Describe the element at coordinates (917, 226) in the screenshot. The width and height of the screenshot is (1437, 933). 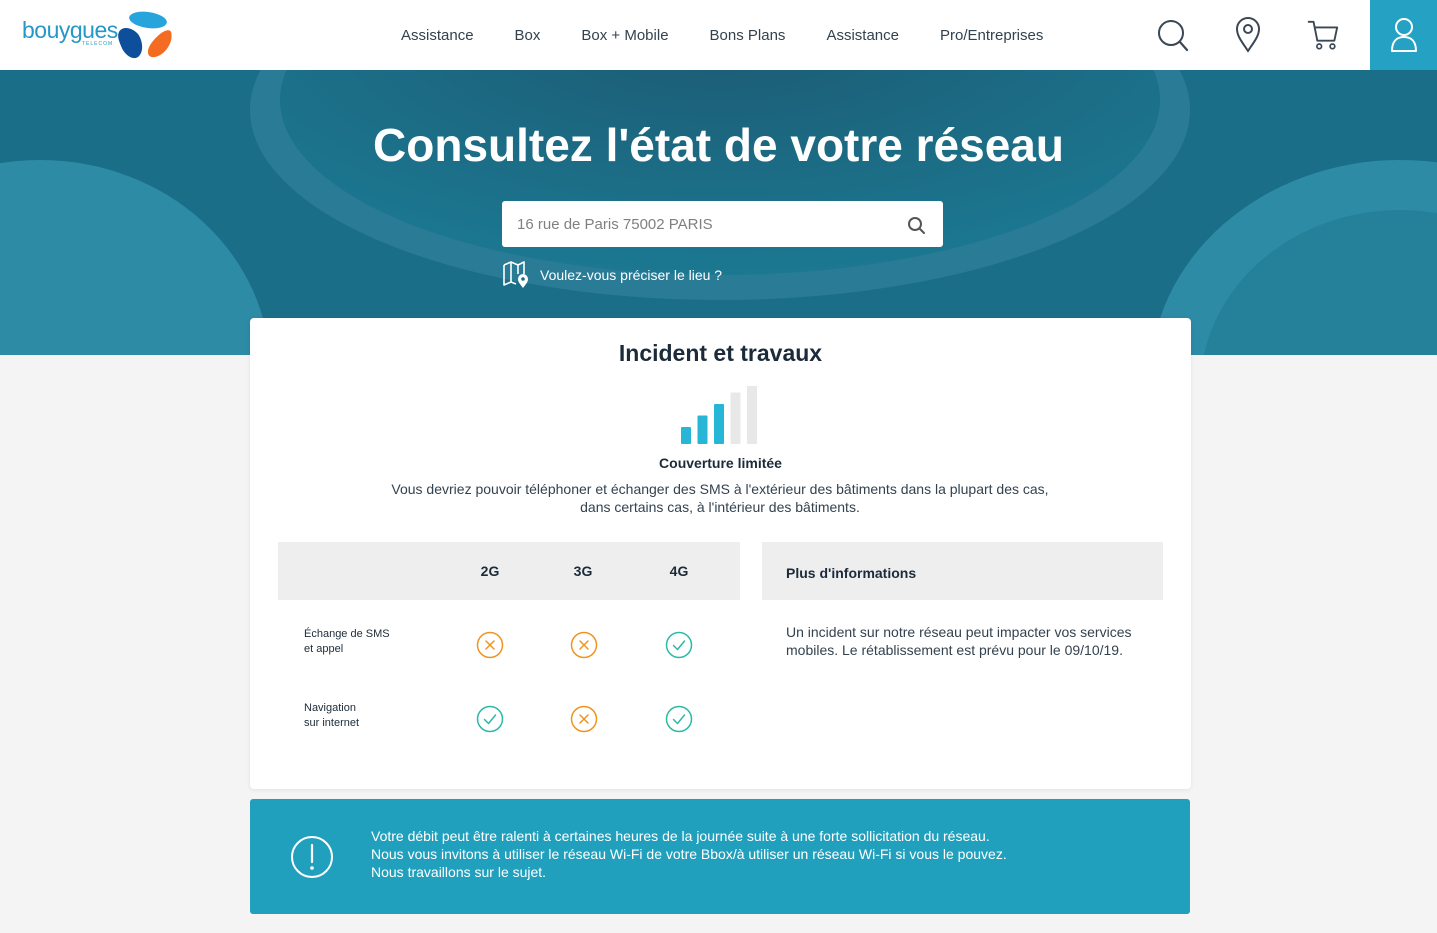
I see `search-button-icon` at that location.